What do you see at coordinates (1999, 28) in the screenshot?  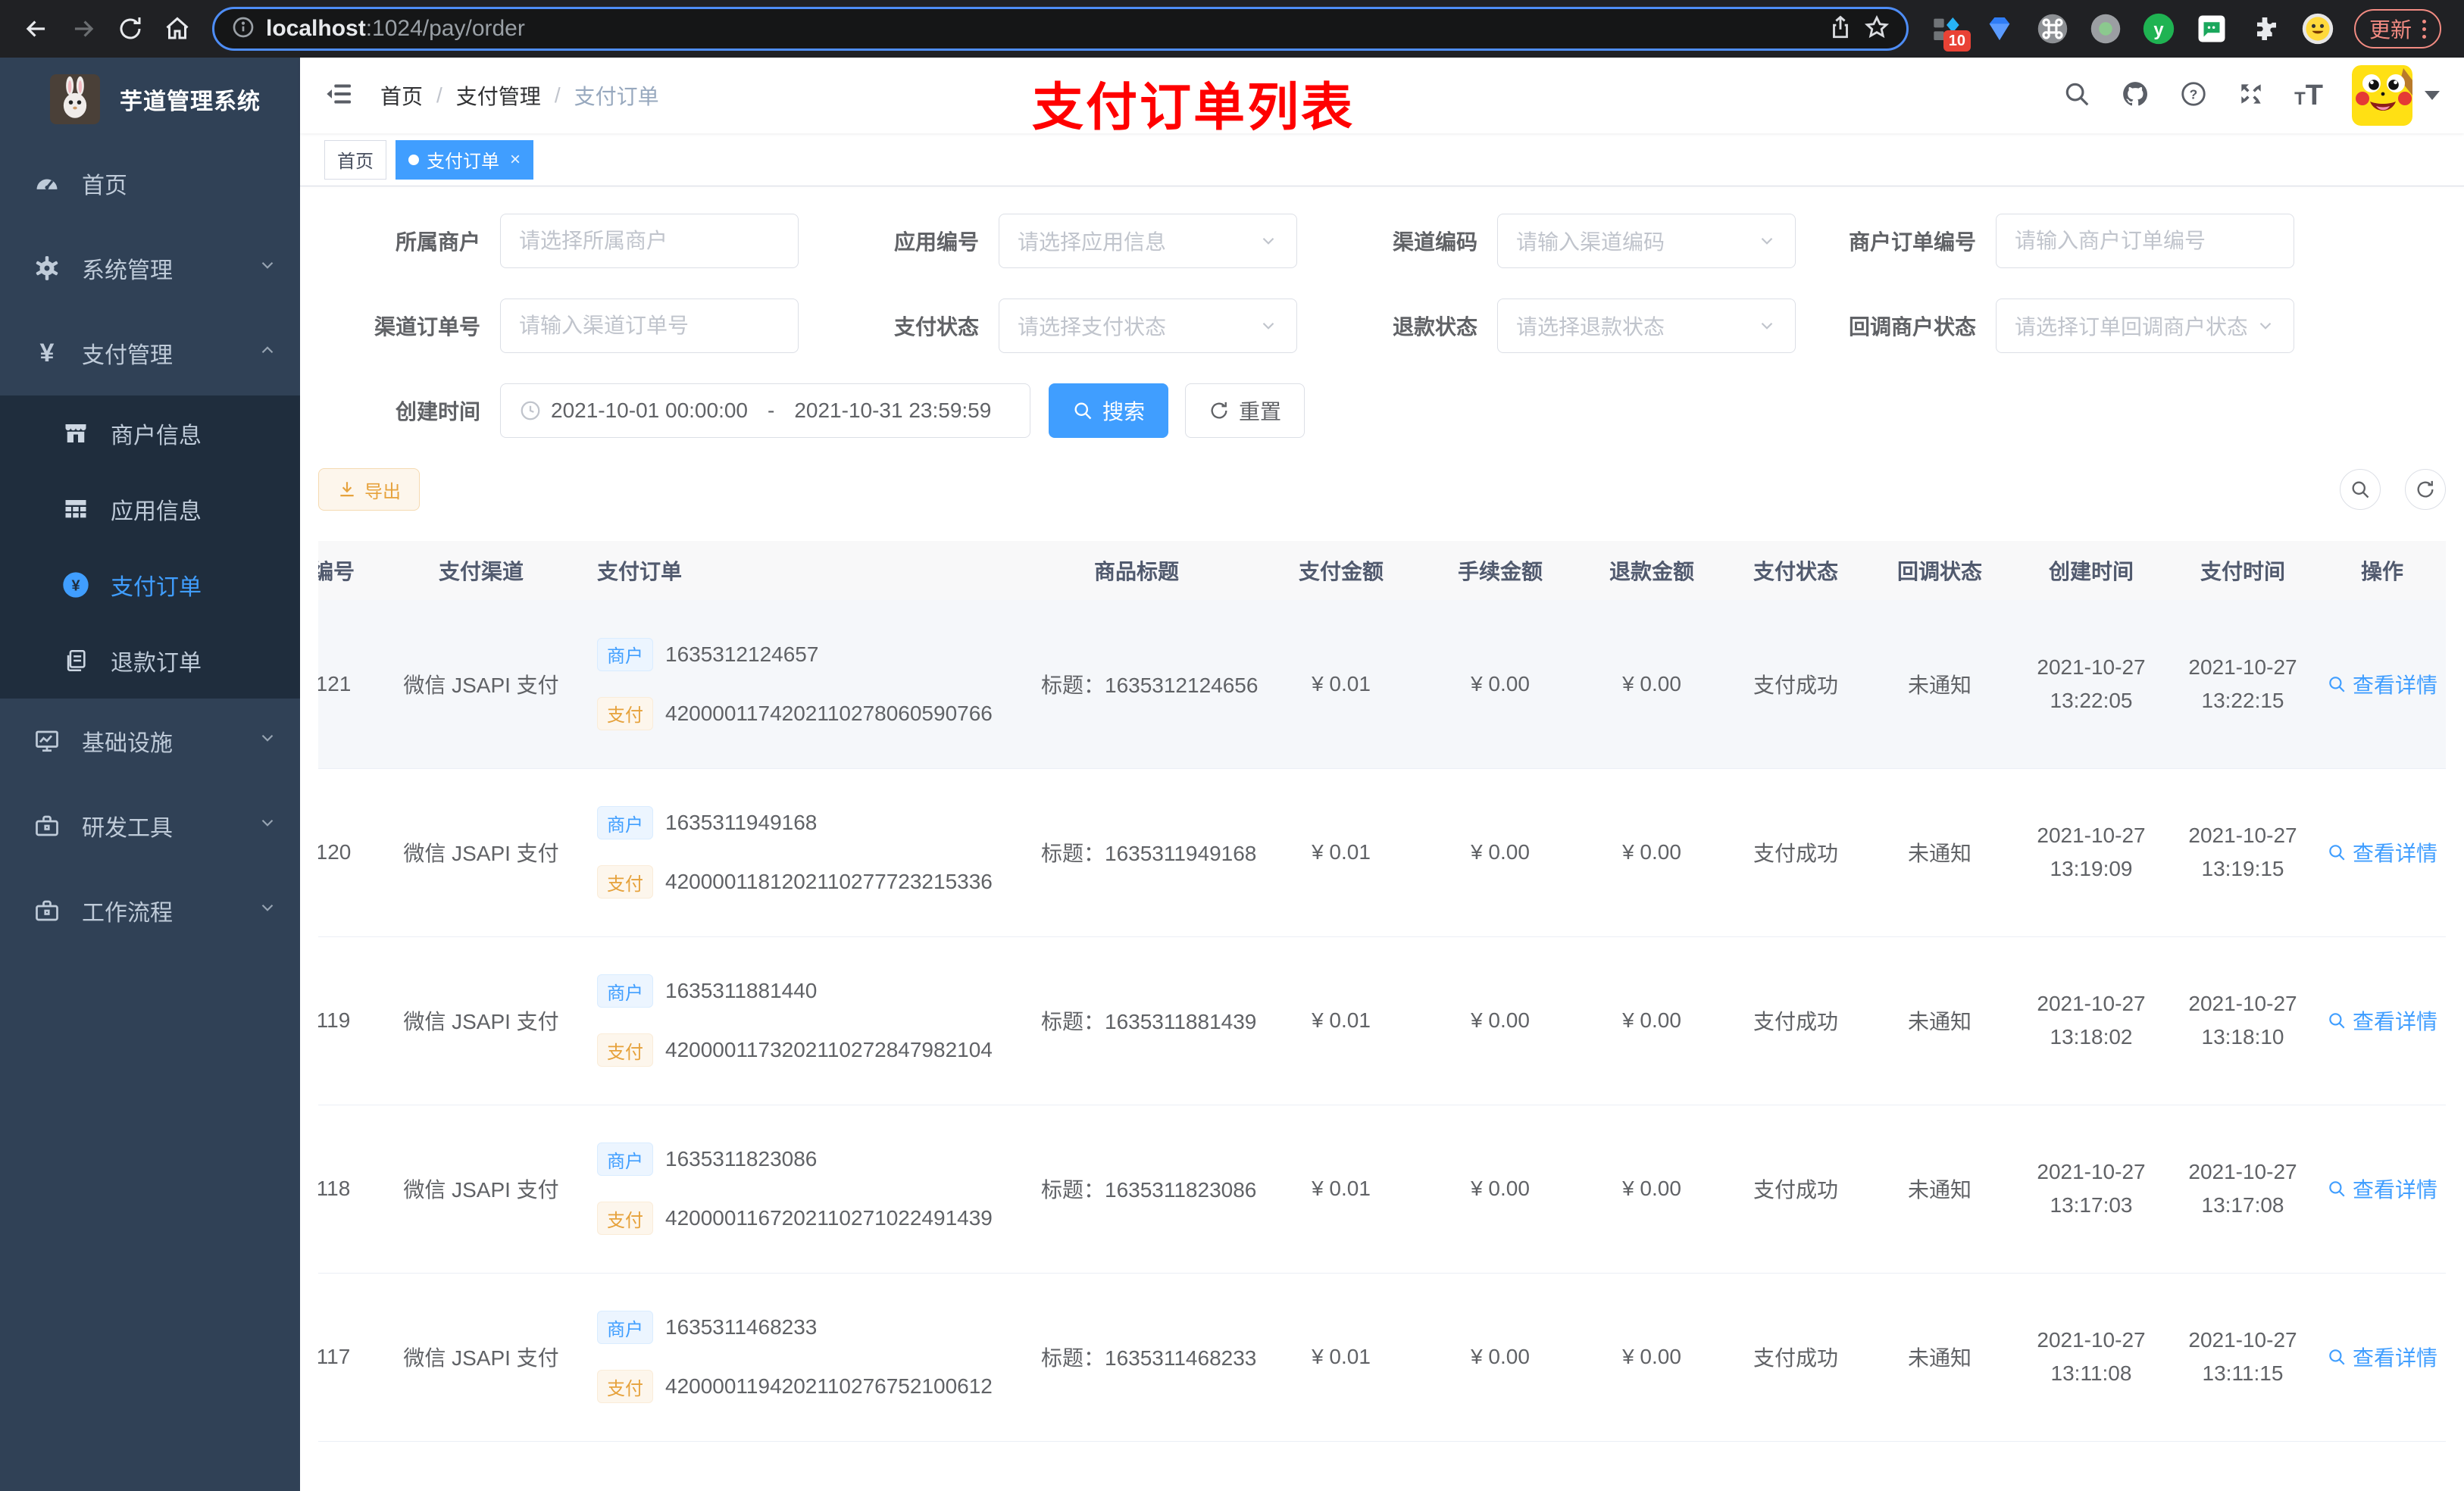 I see `extension-gem-icon` at bounding box center [1999, 28].